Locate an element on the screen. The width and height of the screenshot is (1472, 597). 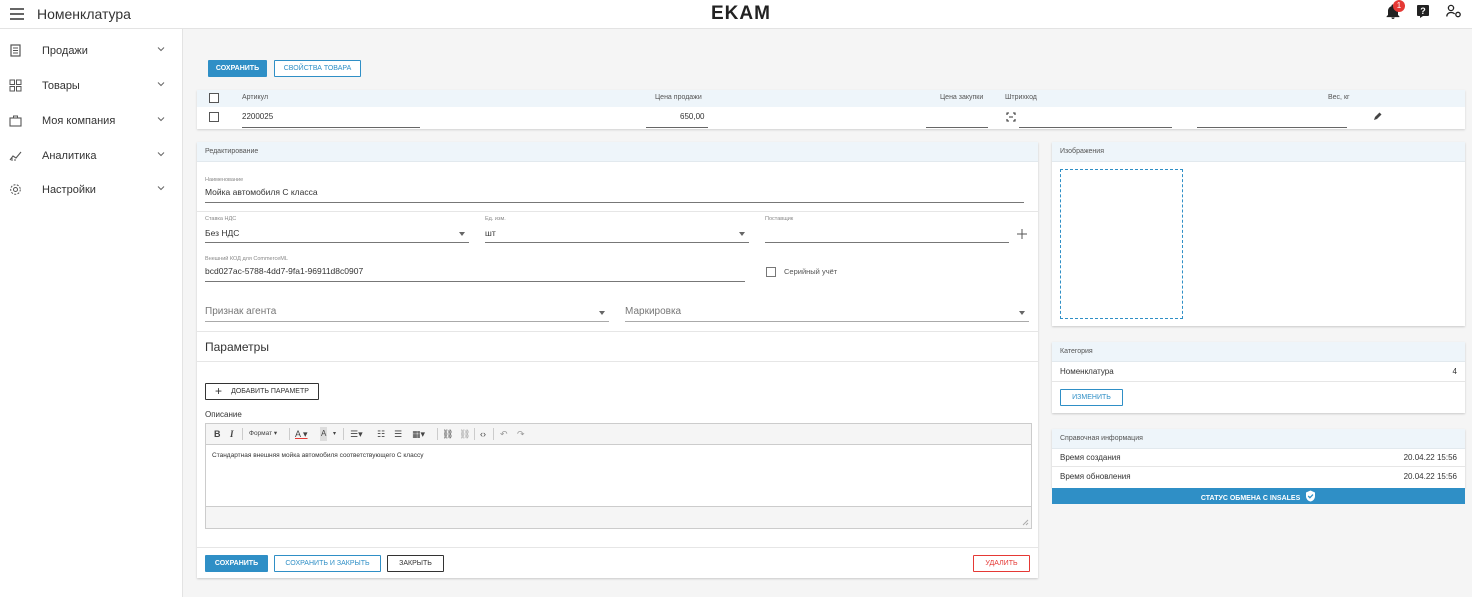
supplier-underline is located at coordinates (887, 242).